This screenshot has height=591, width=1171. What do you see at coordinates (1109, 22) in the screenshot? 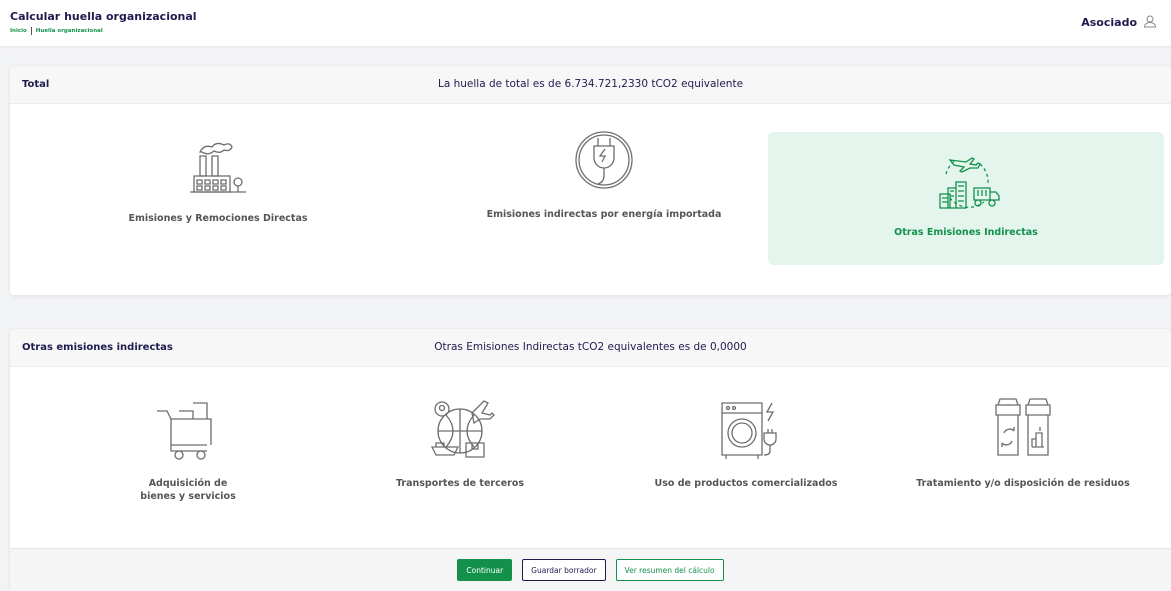
I see `user-label: Asociado` at bounding box center [1109, 22].